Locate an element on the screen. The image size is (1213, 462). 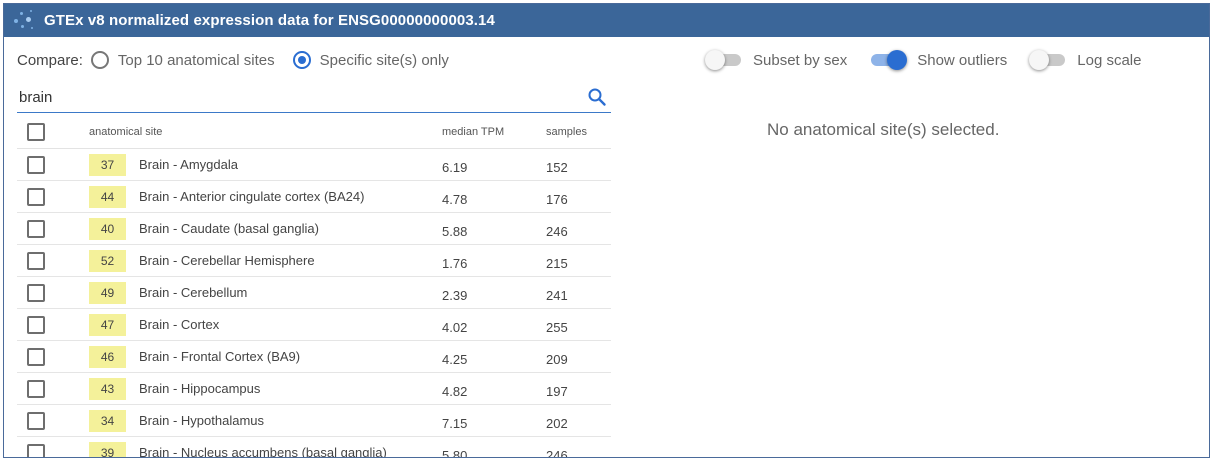
median-tpm: 6.19 is located at coordinates (455, 167).